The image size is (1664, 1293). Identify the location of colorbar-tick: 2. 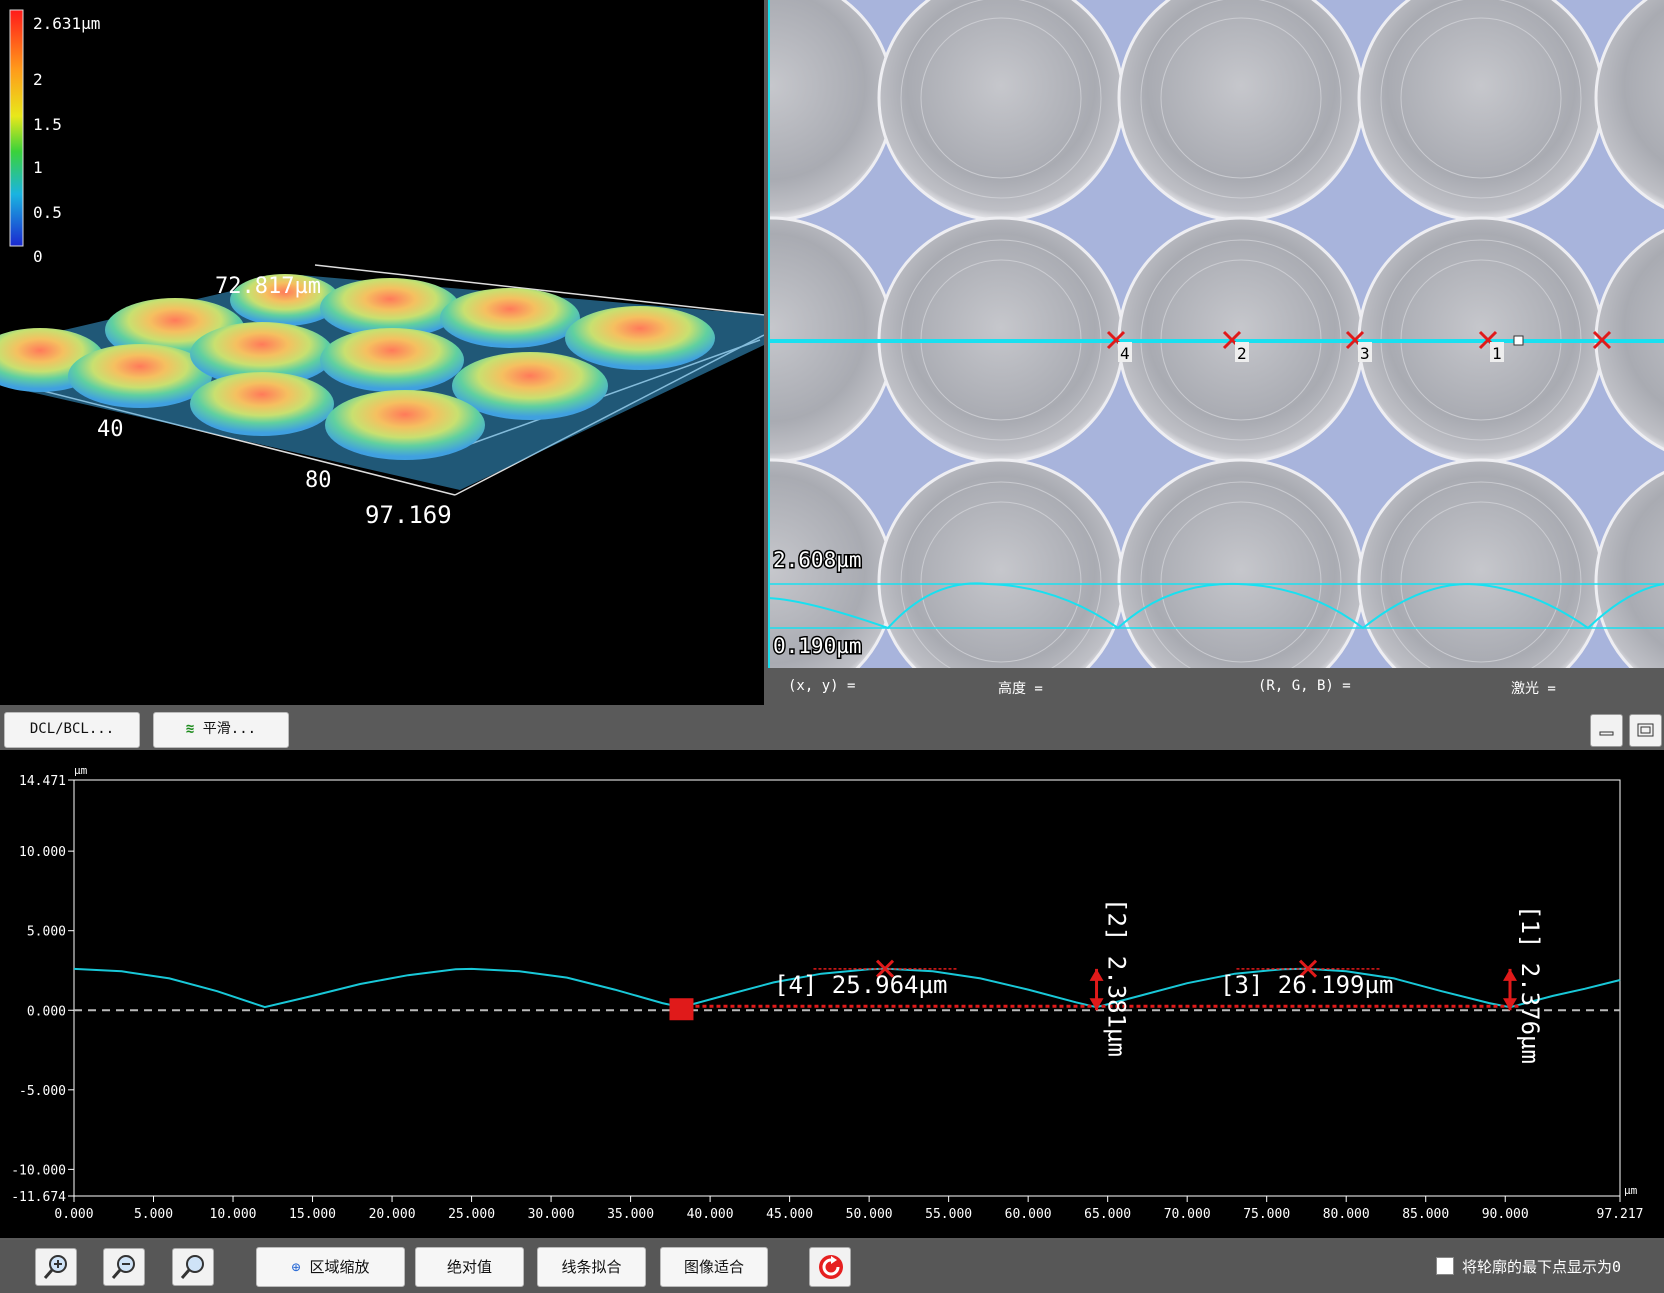
(38, 79).